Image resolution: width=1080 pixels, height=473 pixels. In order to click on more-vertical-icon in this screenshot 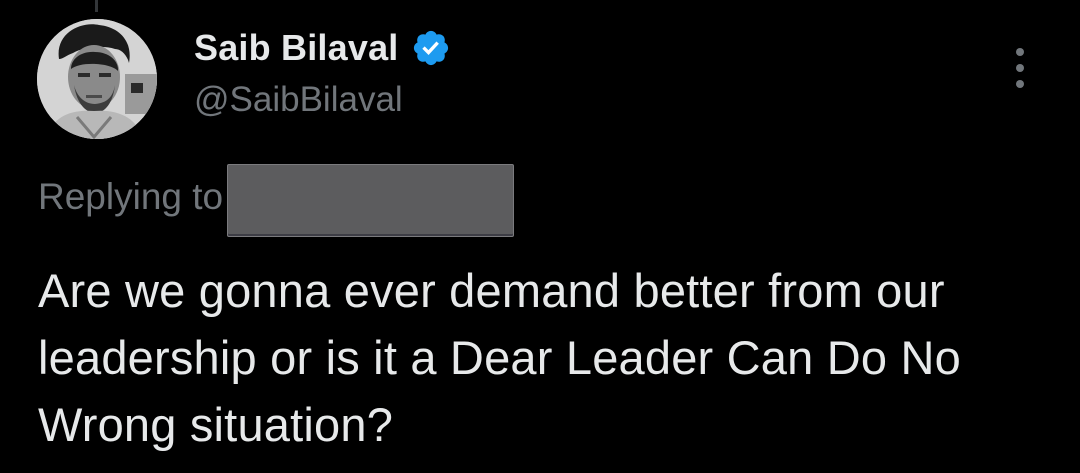, I will do `click(1020, 68)`.